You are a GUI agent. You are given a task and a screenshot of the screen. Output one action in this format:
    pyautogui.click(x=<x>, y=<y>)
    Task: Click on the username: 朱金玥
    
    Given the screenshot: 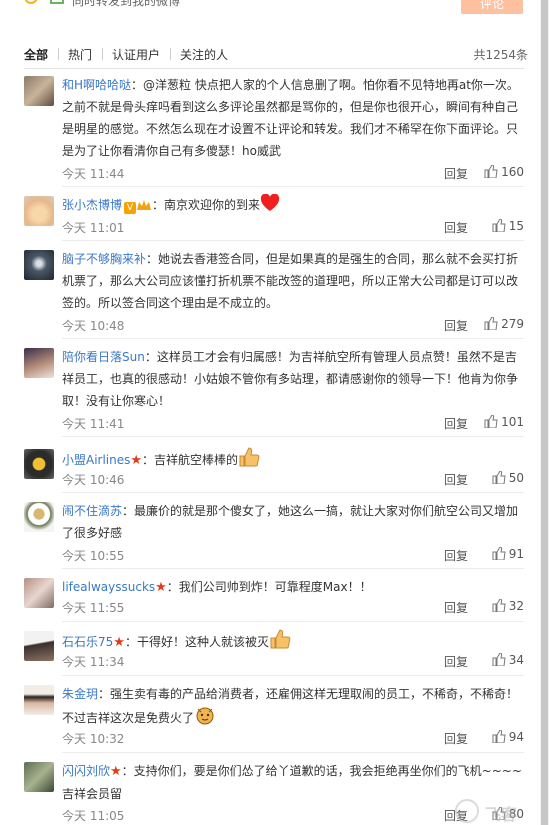 What is the action you would take?
    pyautogui.click(x=80, y=694)
    